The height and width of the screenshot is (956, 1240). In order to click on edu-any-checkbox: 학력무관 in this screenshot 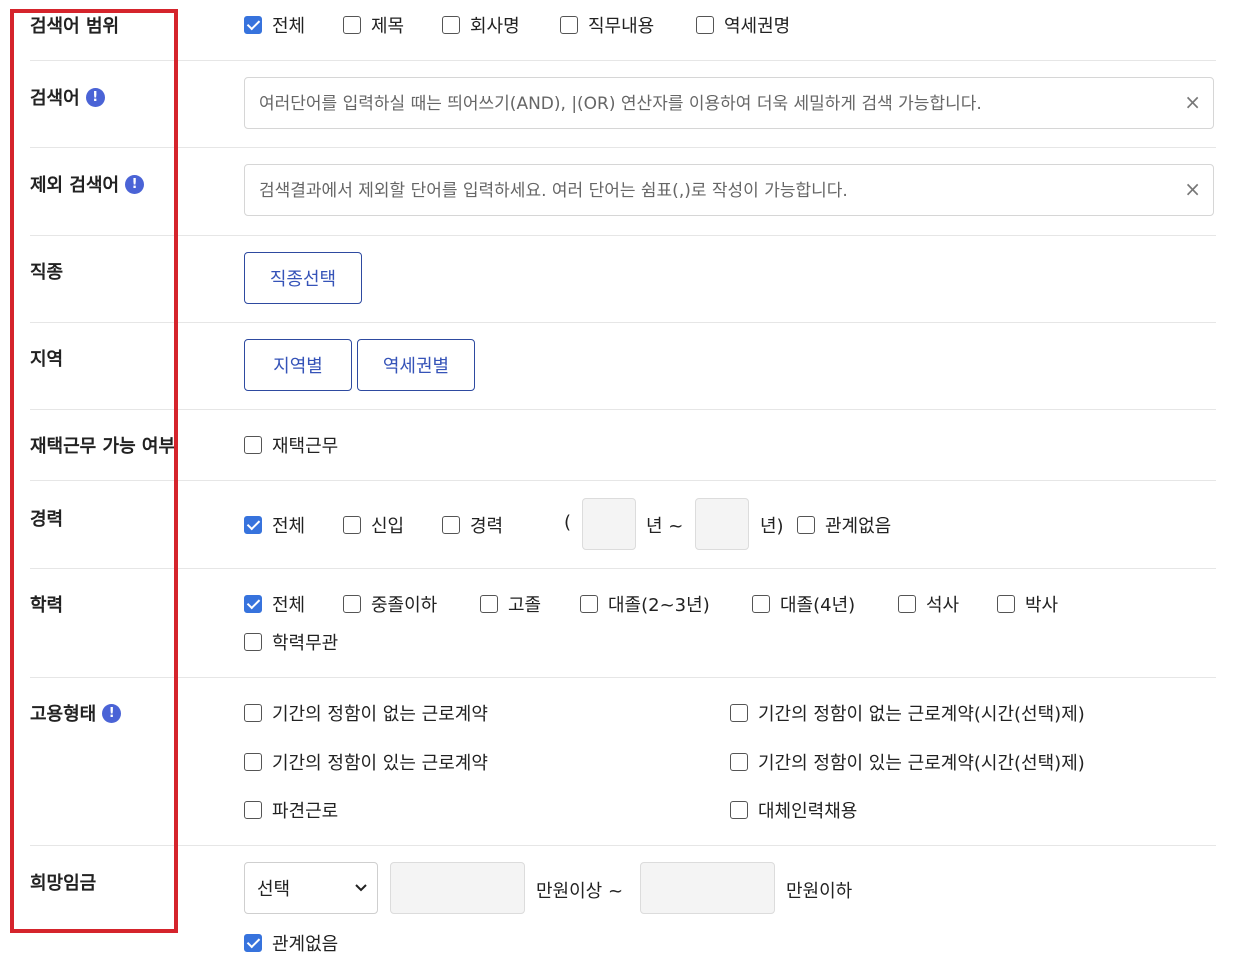, I will do `click(291, 642)`.